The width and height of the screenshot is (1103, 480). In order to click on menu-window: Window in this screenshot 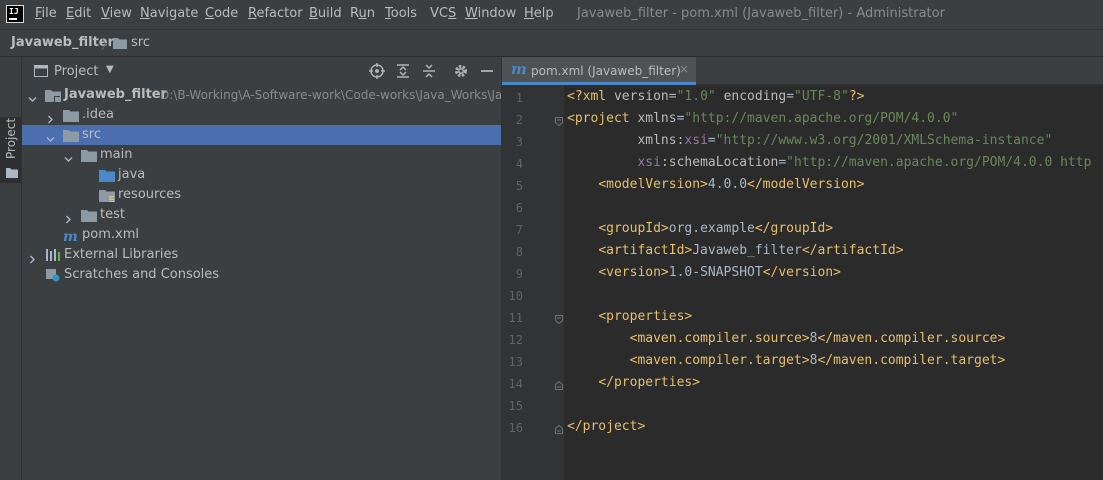, I will do `click(490, 13)`.